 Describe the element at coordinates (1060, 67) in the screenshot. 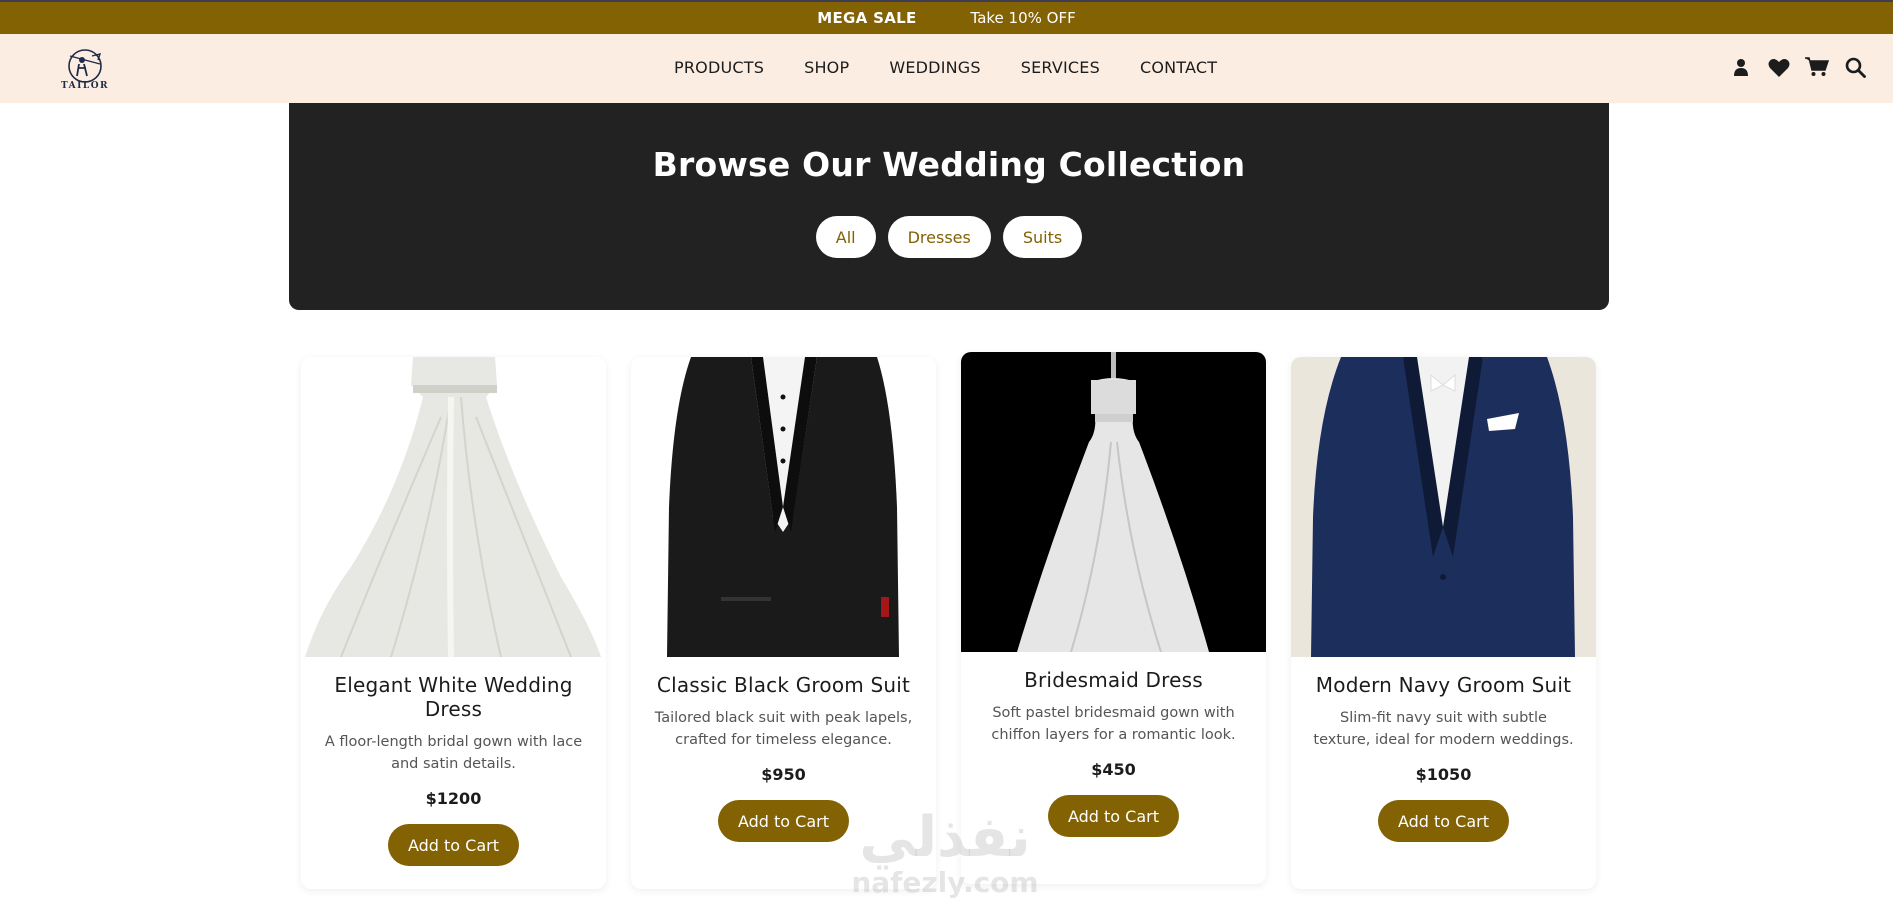

I see `nav-services: SERVICES` at that location.